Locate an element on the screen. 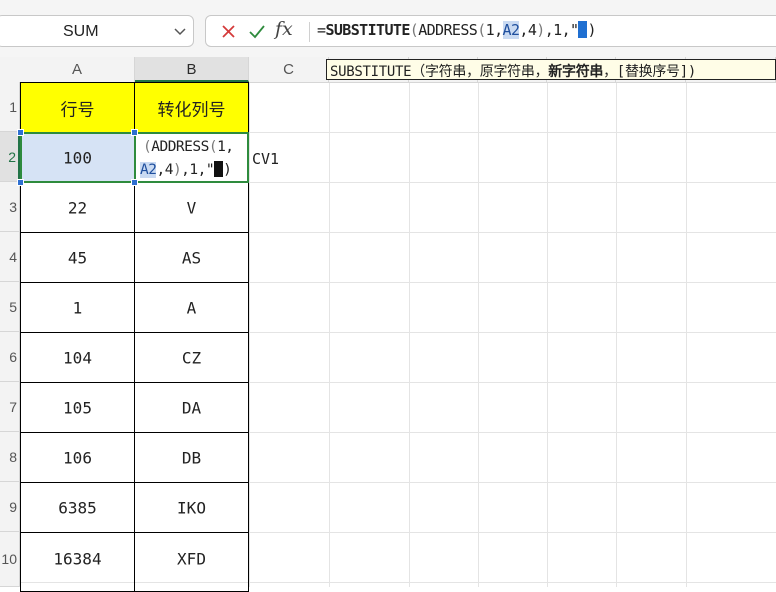 Image resolution: width=776 pixels, height=592 pixels. cell-a5-text: 1 is located at coordinates (77, 307).